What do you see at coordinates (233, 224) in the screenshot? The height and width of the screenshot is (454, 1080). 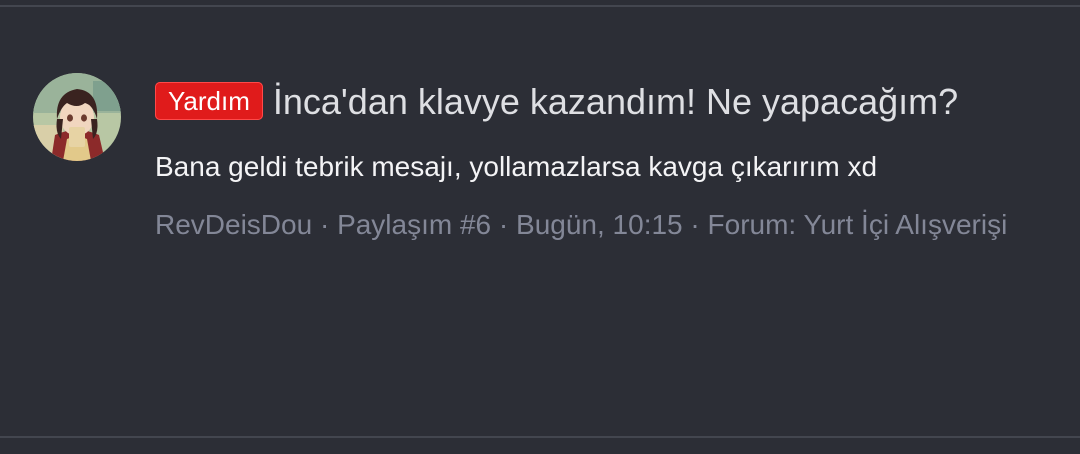 I see `author-link: RevDeisDou` at bounding box center [233, 224].